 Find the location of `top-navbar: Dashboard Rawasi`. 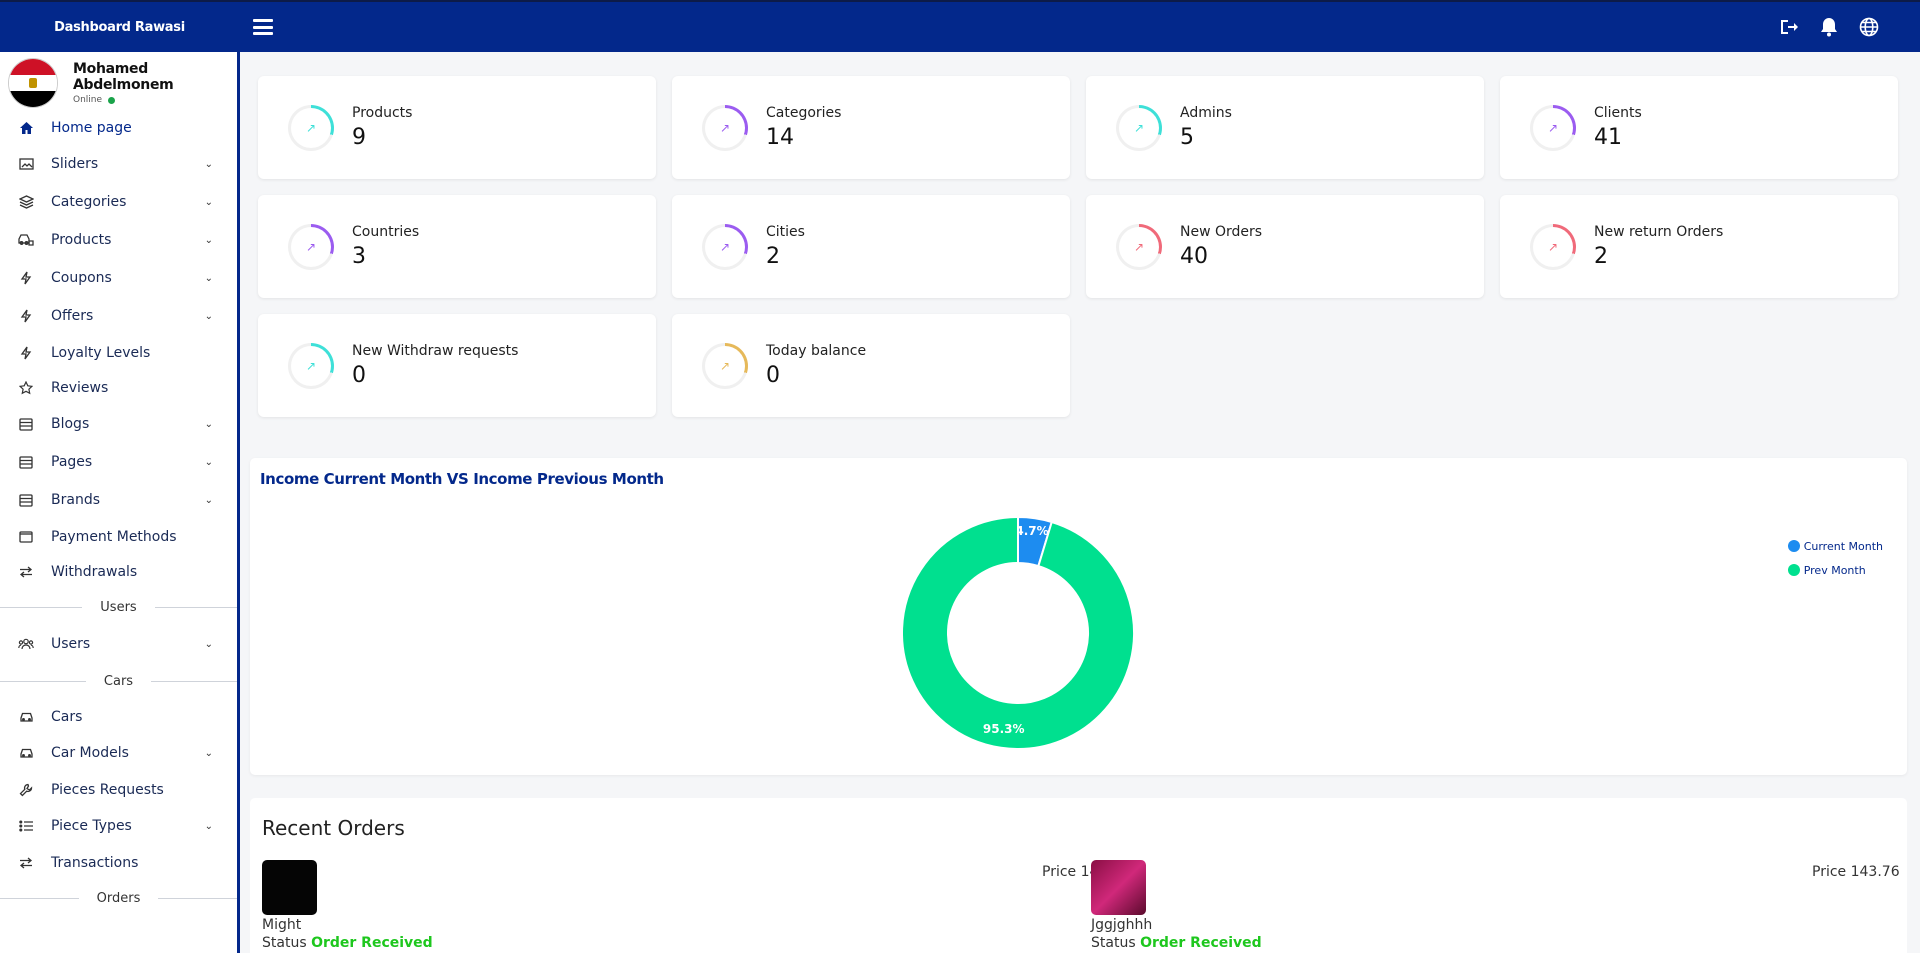

top-navbar: Dashboard Rawasi is located at coordinates (960, 26).